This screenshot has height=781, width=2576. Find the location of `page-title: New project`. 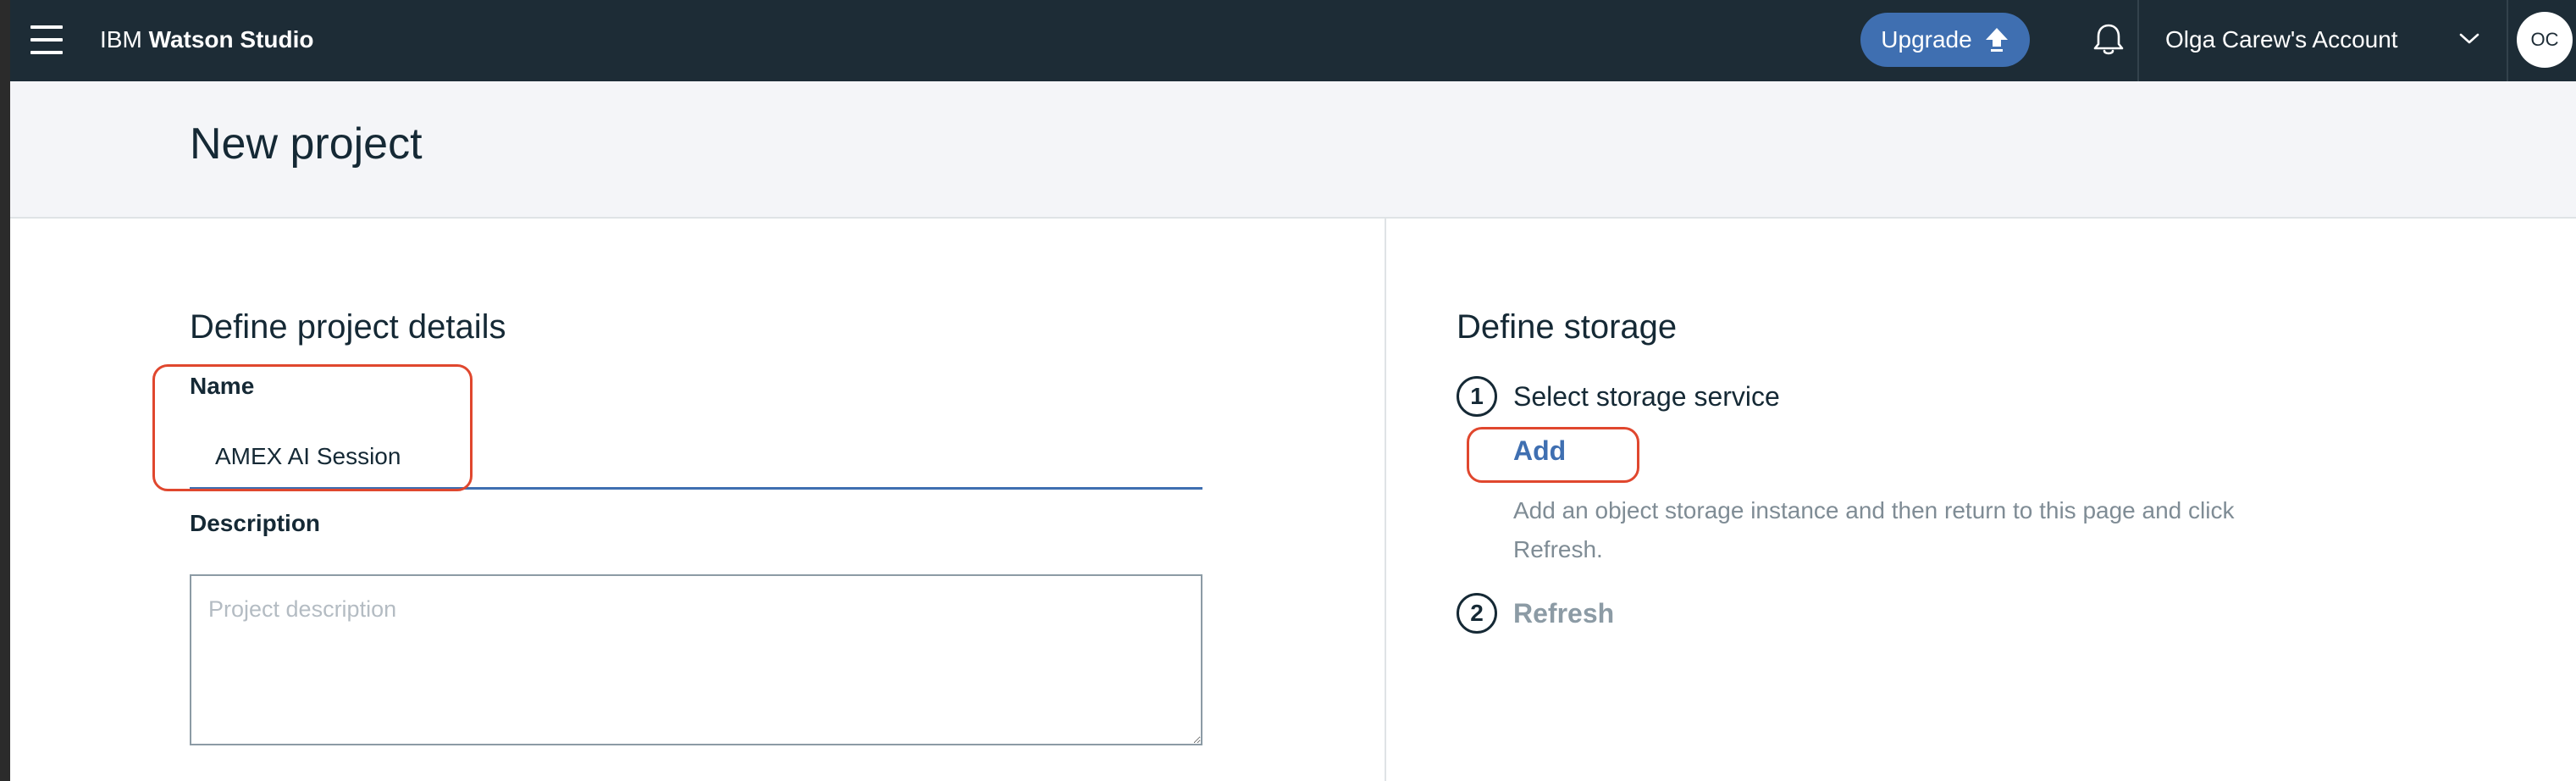

page-title: New project is located at coordinates (306, 144).